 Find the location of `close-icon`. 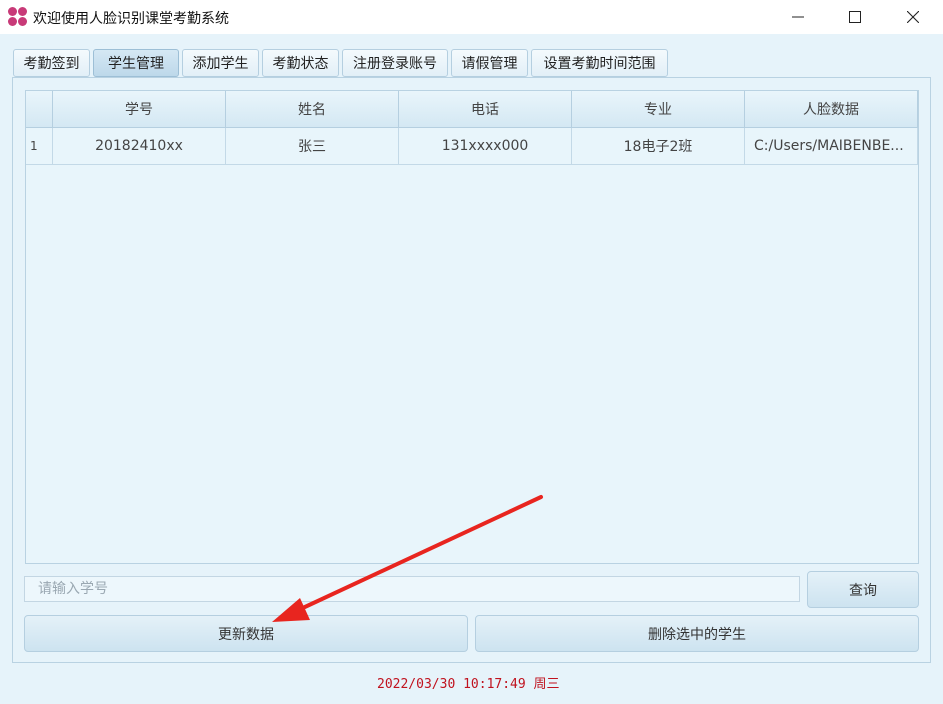

close-icon is located at coordinates (913, 17).